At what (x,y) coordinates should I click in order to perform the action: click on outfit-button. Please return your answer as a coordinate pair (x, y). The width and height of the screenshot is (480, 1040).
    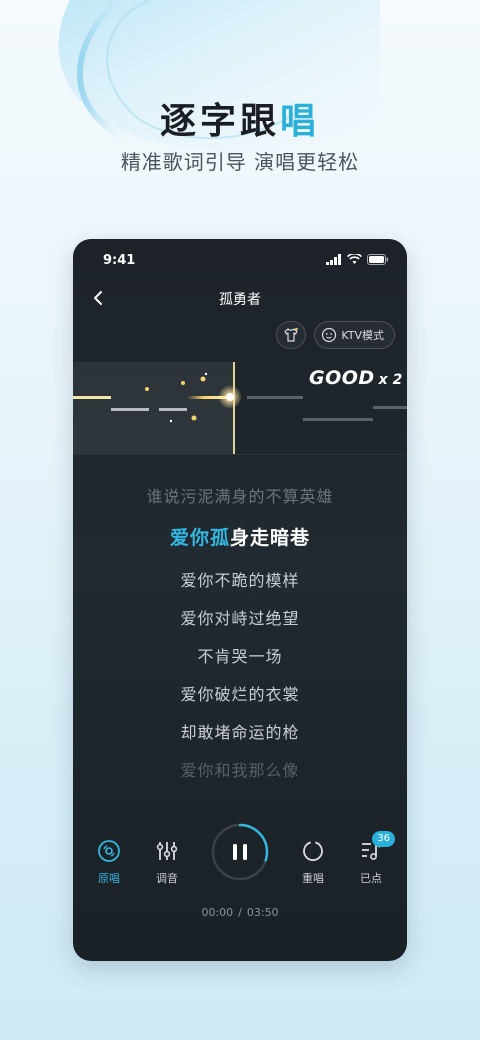
    Looking at the image, I should click on (291, 335).